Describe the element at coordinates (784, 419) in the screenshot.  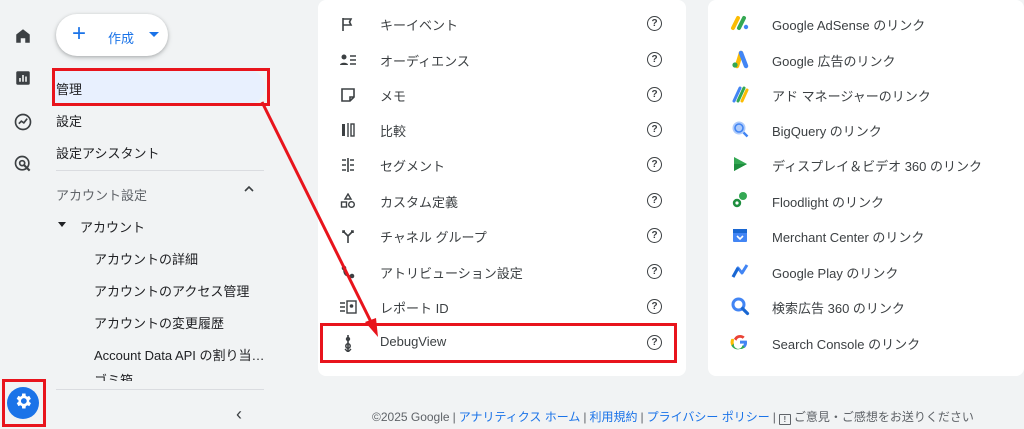
I see `feedback-icon: !` at that location.